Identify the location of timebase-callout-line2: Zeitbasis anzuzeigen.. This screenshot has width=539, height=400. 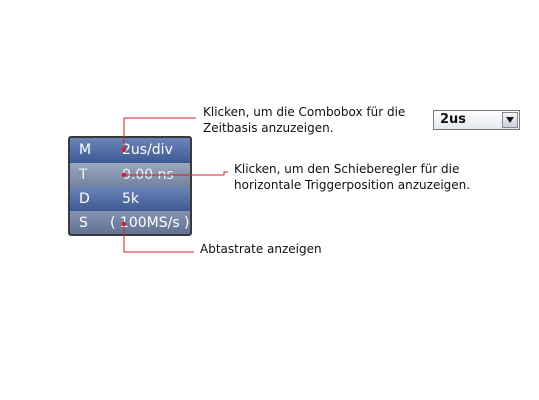
(268, 128).